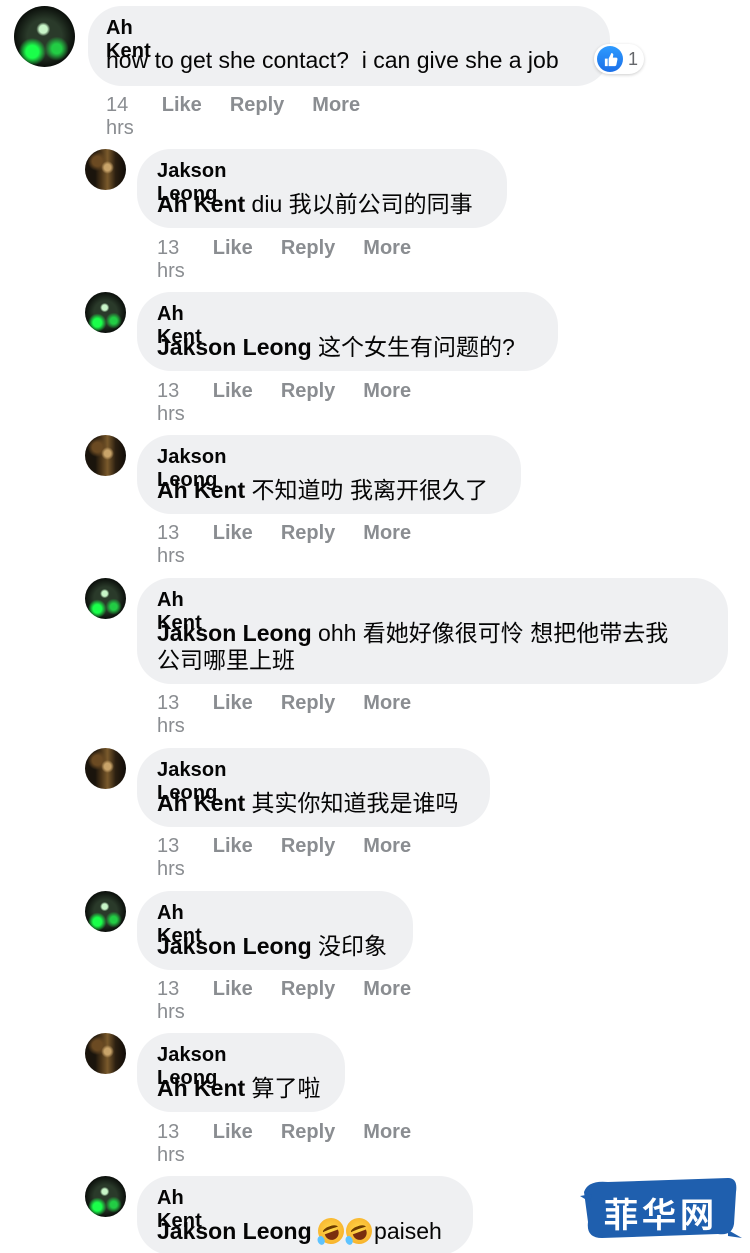  Describe the element at coordinates (610, 59) in the screenshot. I see `like-icon` at that location.